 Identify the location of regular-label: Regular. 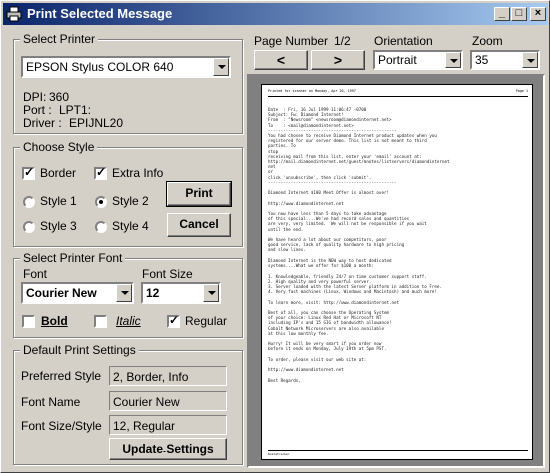
(206, 321).